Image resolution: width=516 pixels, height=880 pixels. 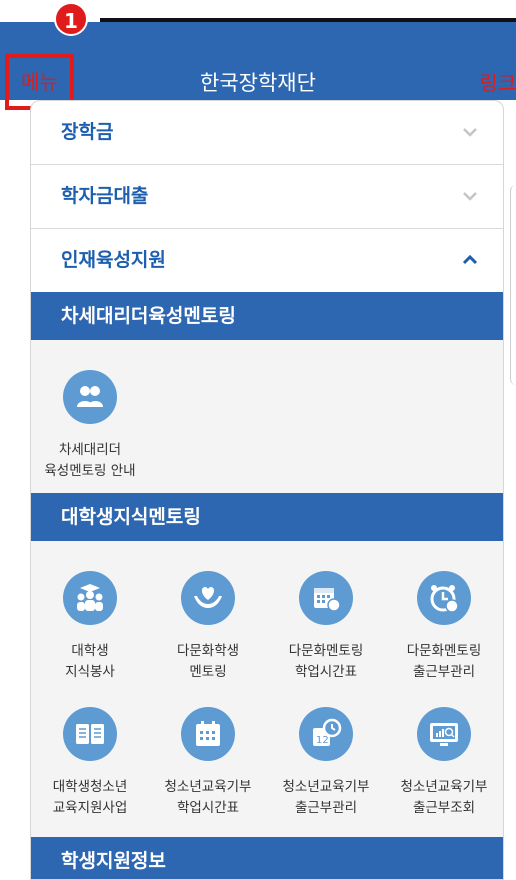 What do you see at coordinates (326, 734) in the screenshot?
I see `calendar-clock-icon: 12` at bounding box center [326, 734].